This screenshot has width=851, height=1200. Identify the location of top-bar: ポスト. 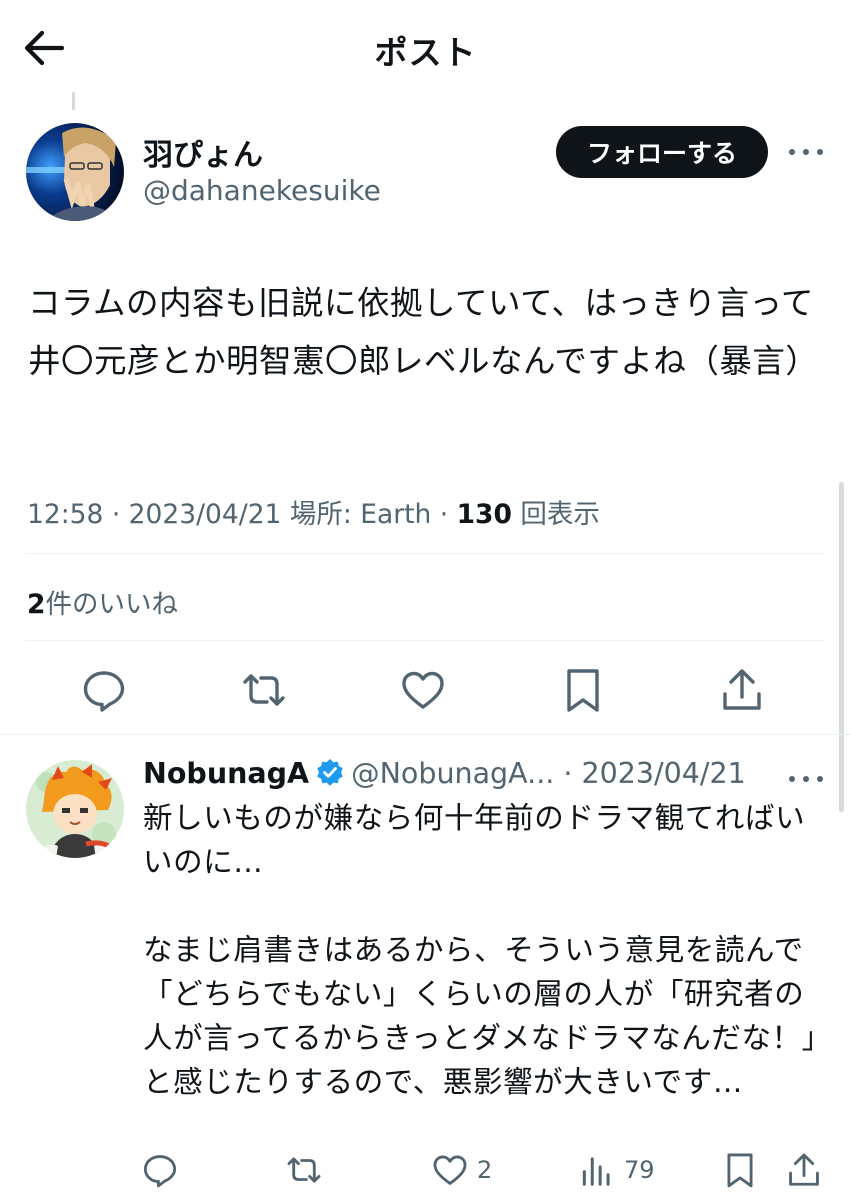
(425, 48).